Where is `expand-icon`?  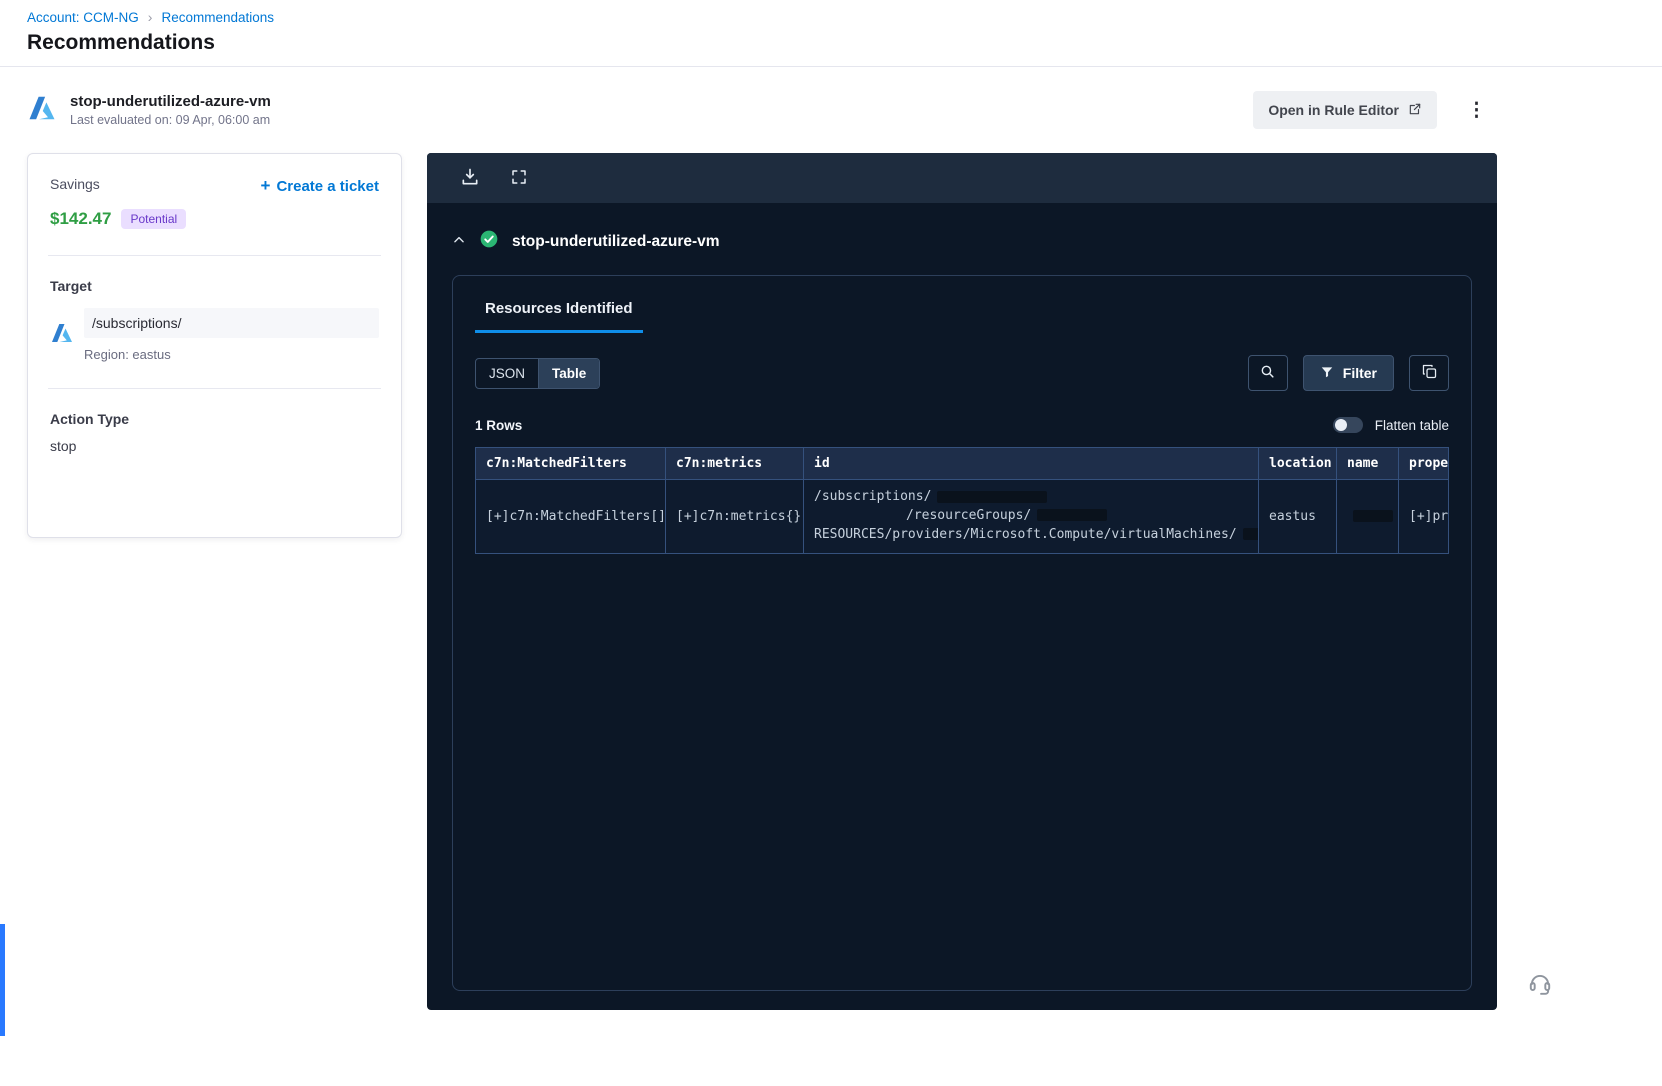 expand-icon is located at coordinates (519, 178).